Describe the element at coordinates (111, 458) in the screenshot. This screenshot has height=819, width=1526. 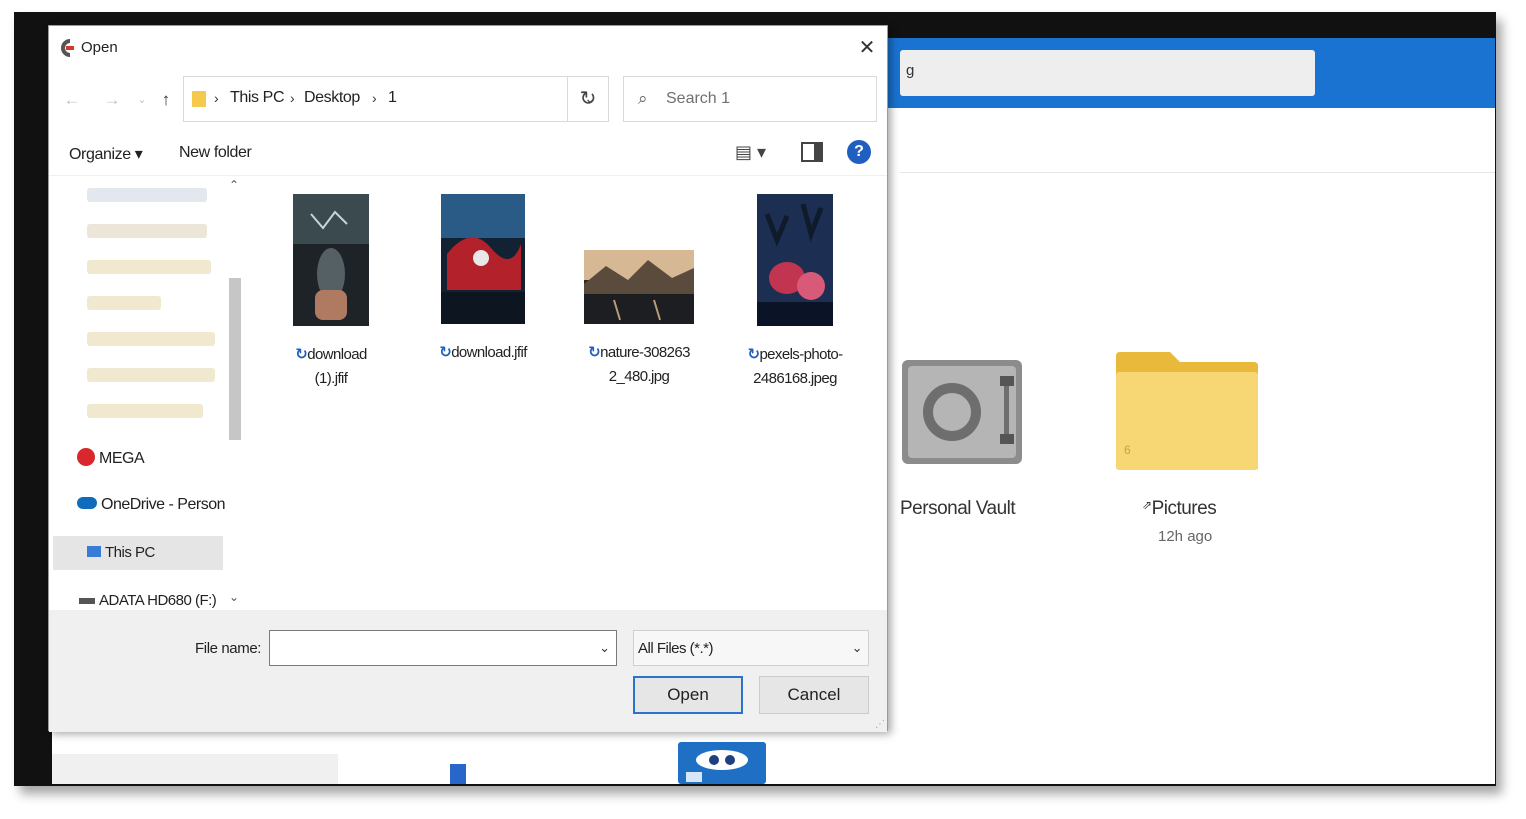
I see `nav-item-mega: MEGA` at that location.